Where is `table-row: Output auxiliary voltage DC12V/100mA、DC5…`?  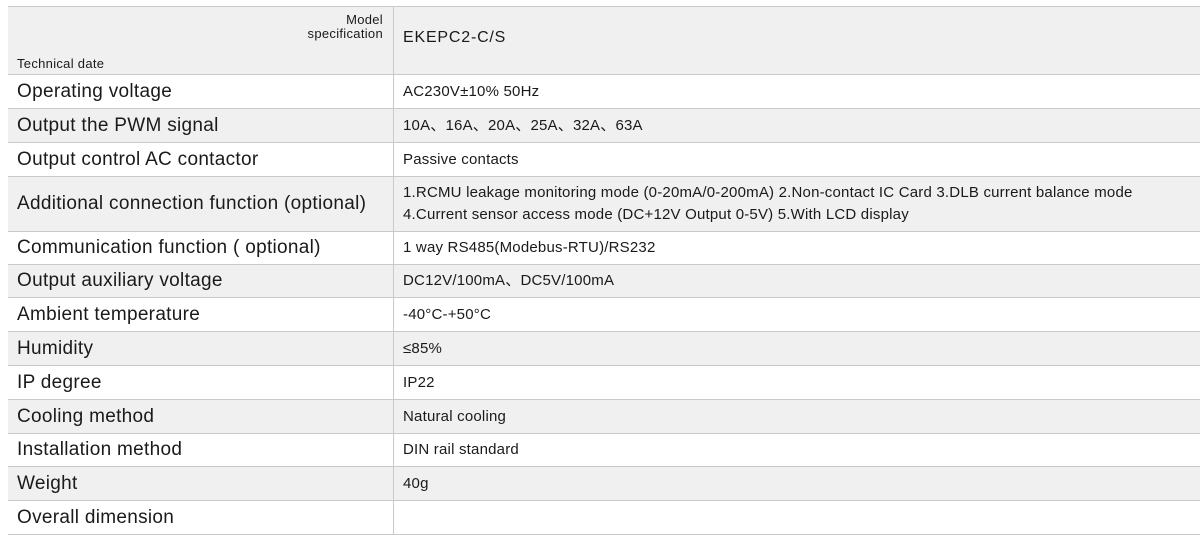 table-row: Output auxiliary voltage DC12V/100mA、DC5… is located at coordinates (604, 280).